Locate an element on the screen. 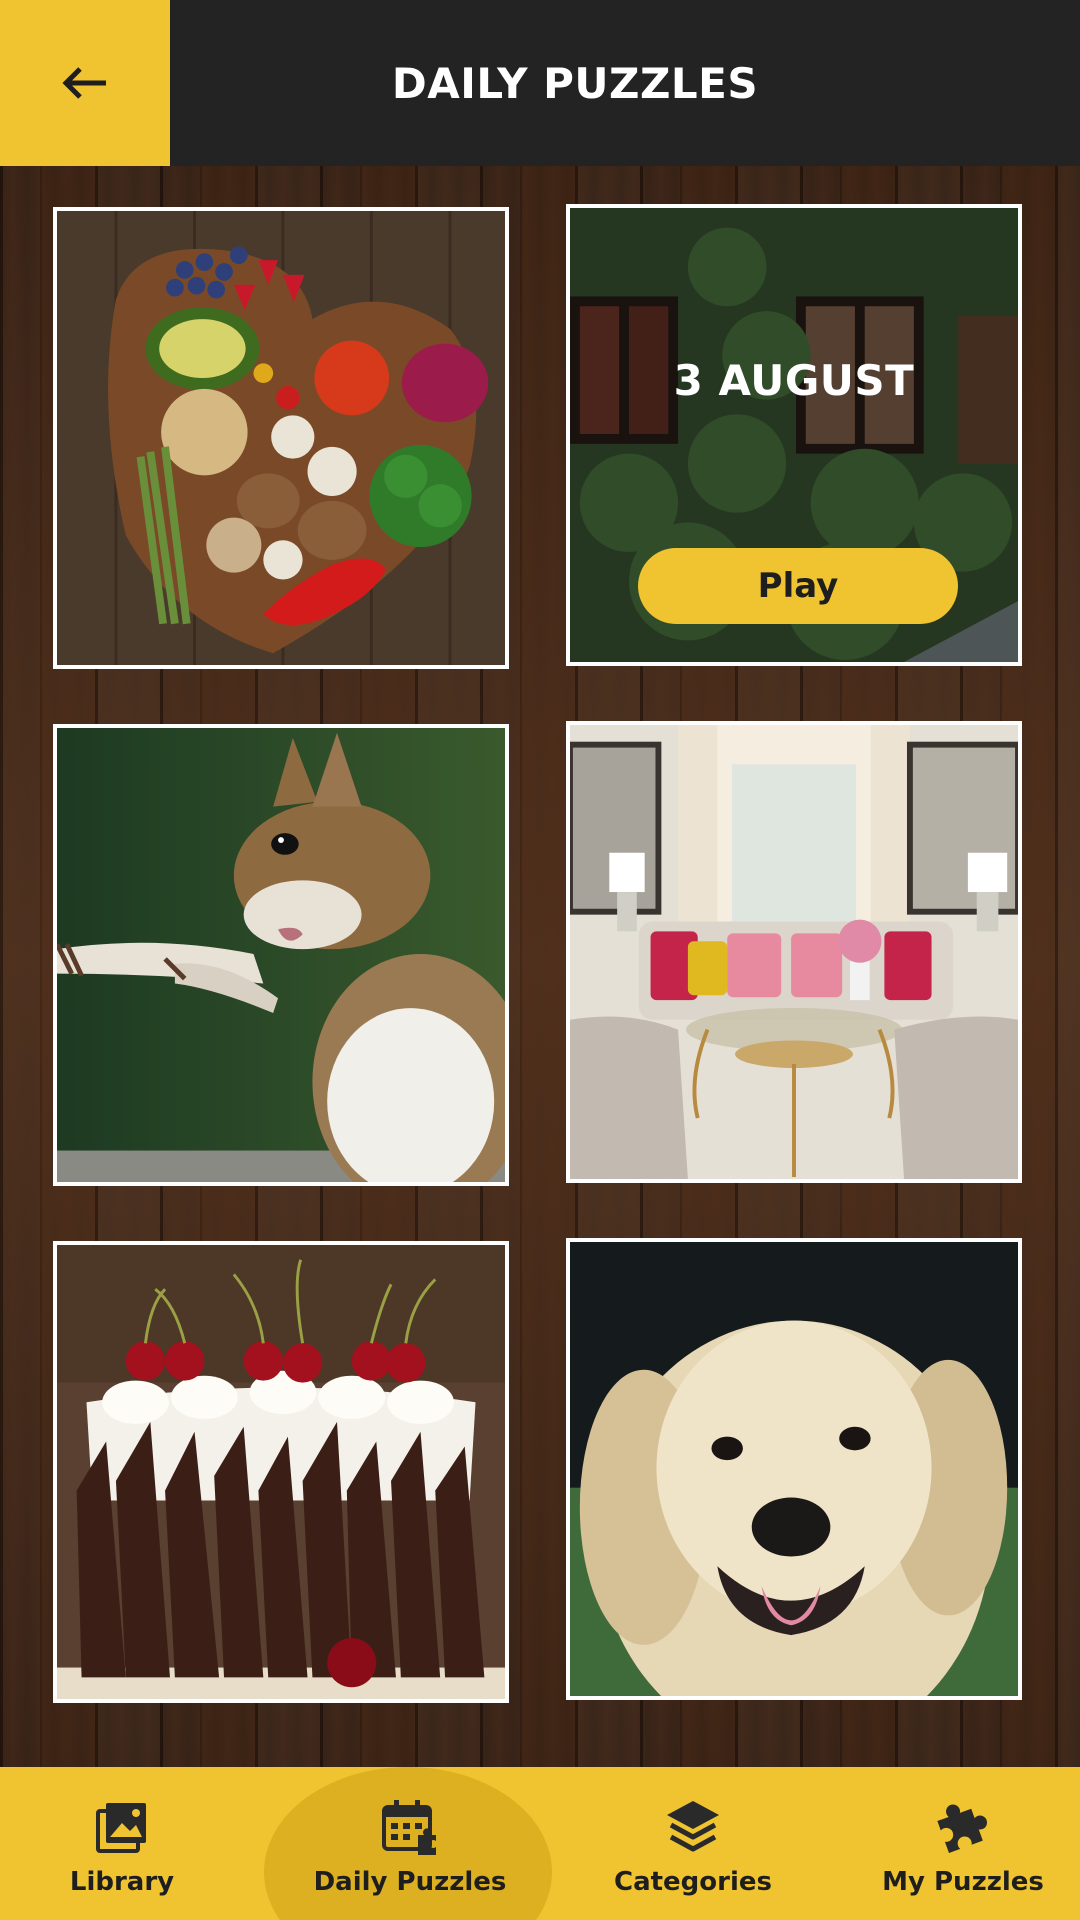 The width and height of the screenshot is (1080, 1920). nav-item-categories: Categories is located at coordinates (693, 1843).